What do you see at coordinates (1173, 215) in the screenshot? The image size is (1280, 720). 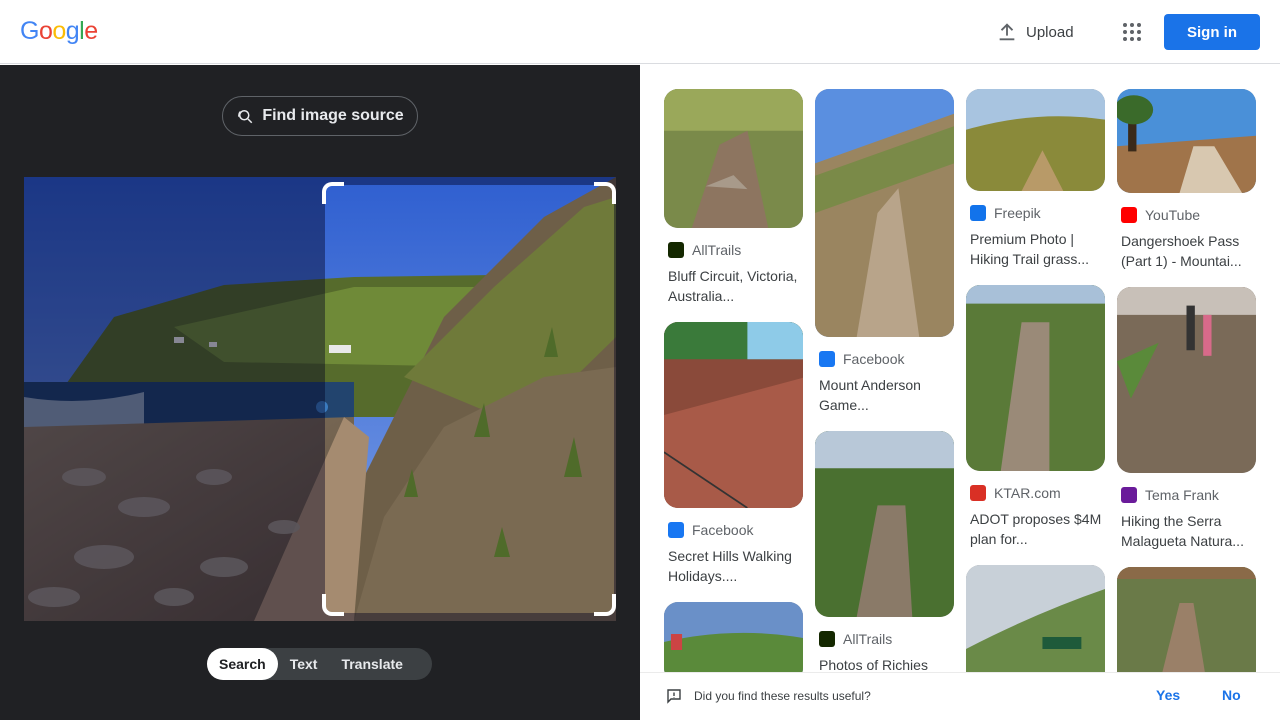 I see `result-source-name: YouTube` at bounding box center [1173, 215].